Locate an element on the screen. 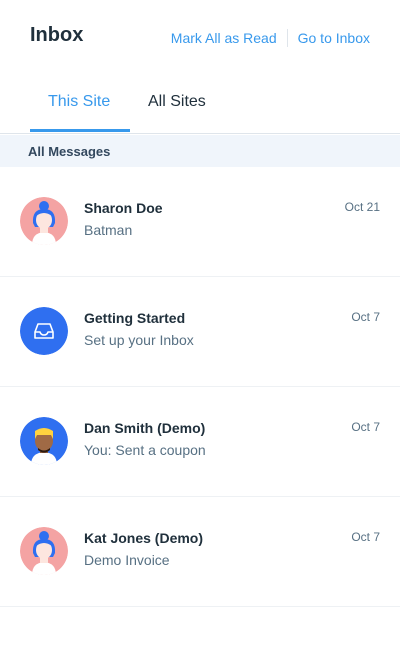 The image size is (400, 660). message-preview: Batman is located at coordinates (108, 230).